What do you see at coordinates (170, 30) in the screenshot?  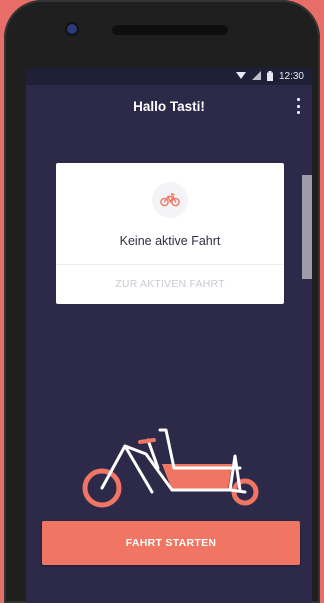 I see `earpiece-speaker` at bounding box center [170, 30].